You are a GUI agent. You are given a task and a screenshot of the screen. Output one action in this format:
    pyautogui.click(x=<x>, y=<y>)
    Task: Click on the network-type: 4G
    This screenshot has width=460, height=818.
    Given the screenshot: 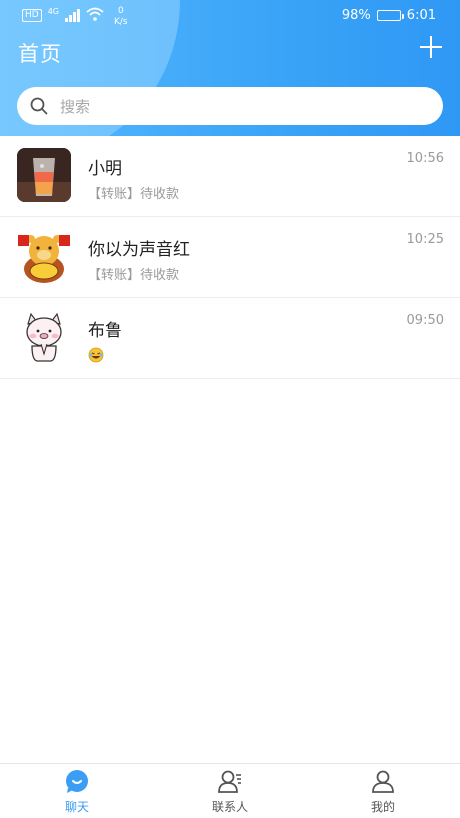 What is the action you would take?
    pyautogui.click(x=53, y=11)
    